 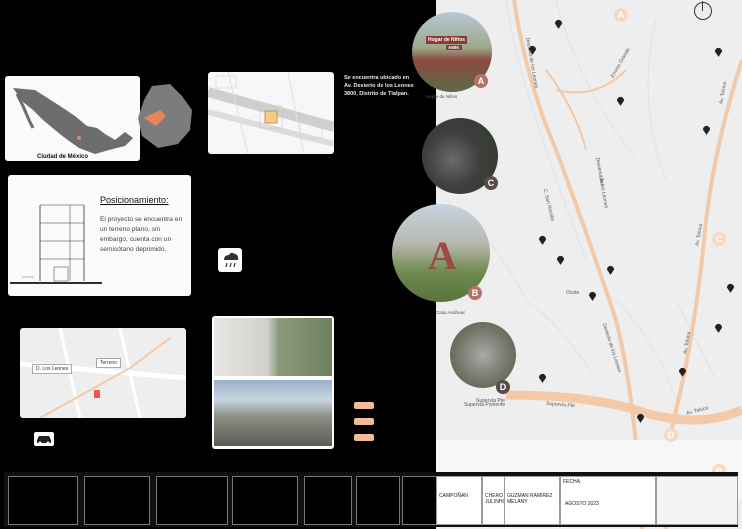 What do you see at coordinates (491, 183) in the screenshot?
I see `badge-c: C` at bounding box center [491, 183].